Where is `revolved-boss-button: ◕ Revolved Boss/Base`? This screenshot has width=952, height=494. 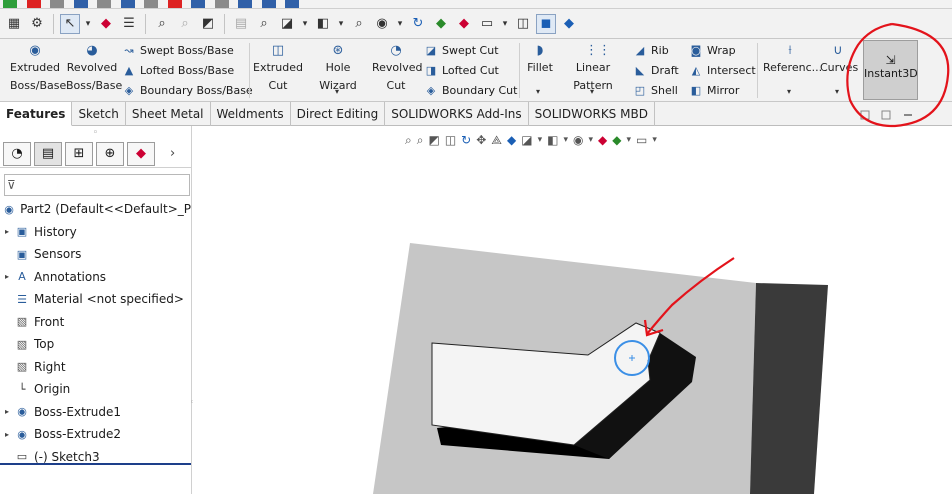
revolved-boss-button: ◕ Revolved Boss/Base is located at coordinates (94, 69).